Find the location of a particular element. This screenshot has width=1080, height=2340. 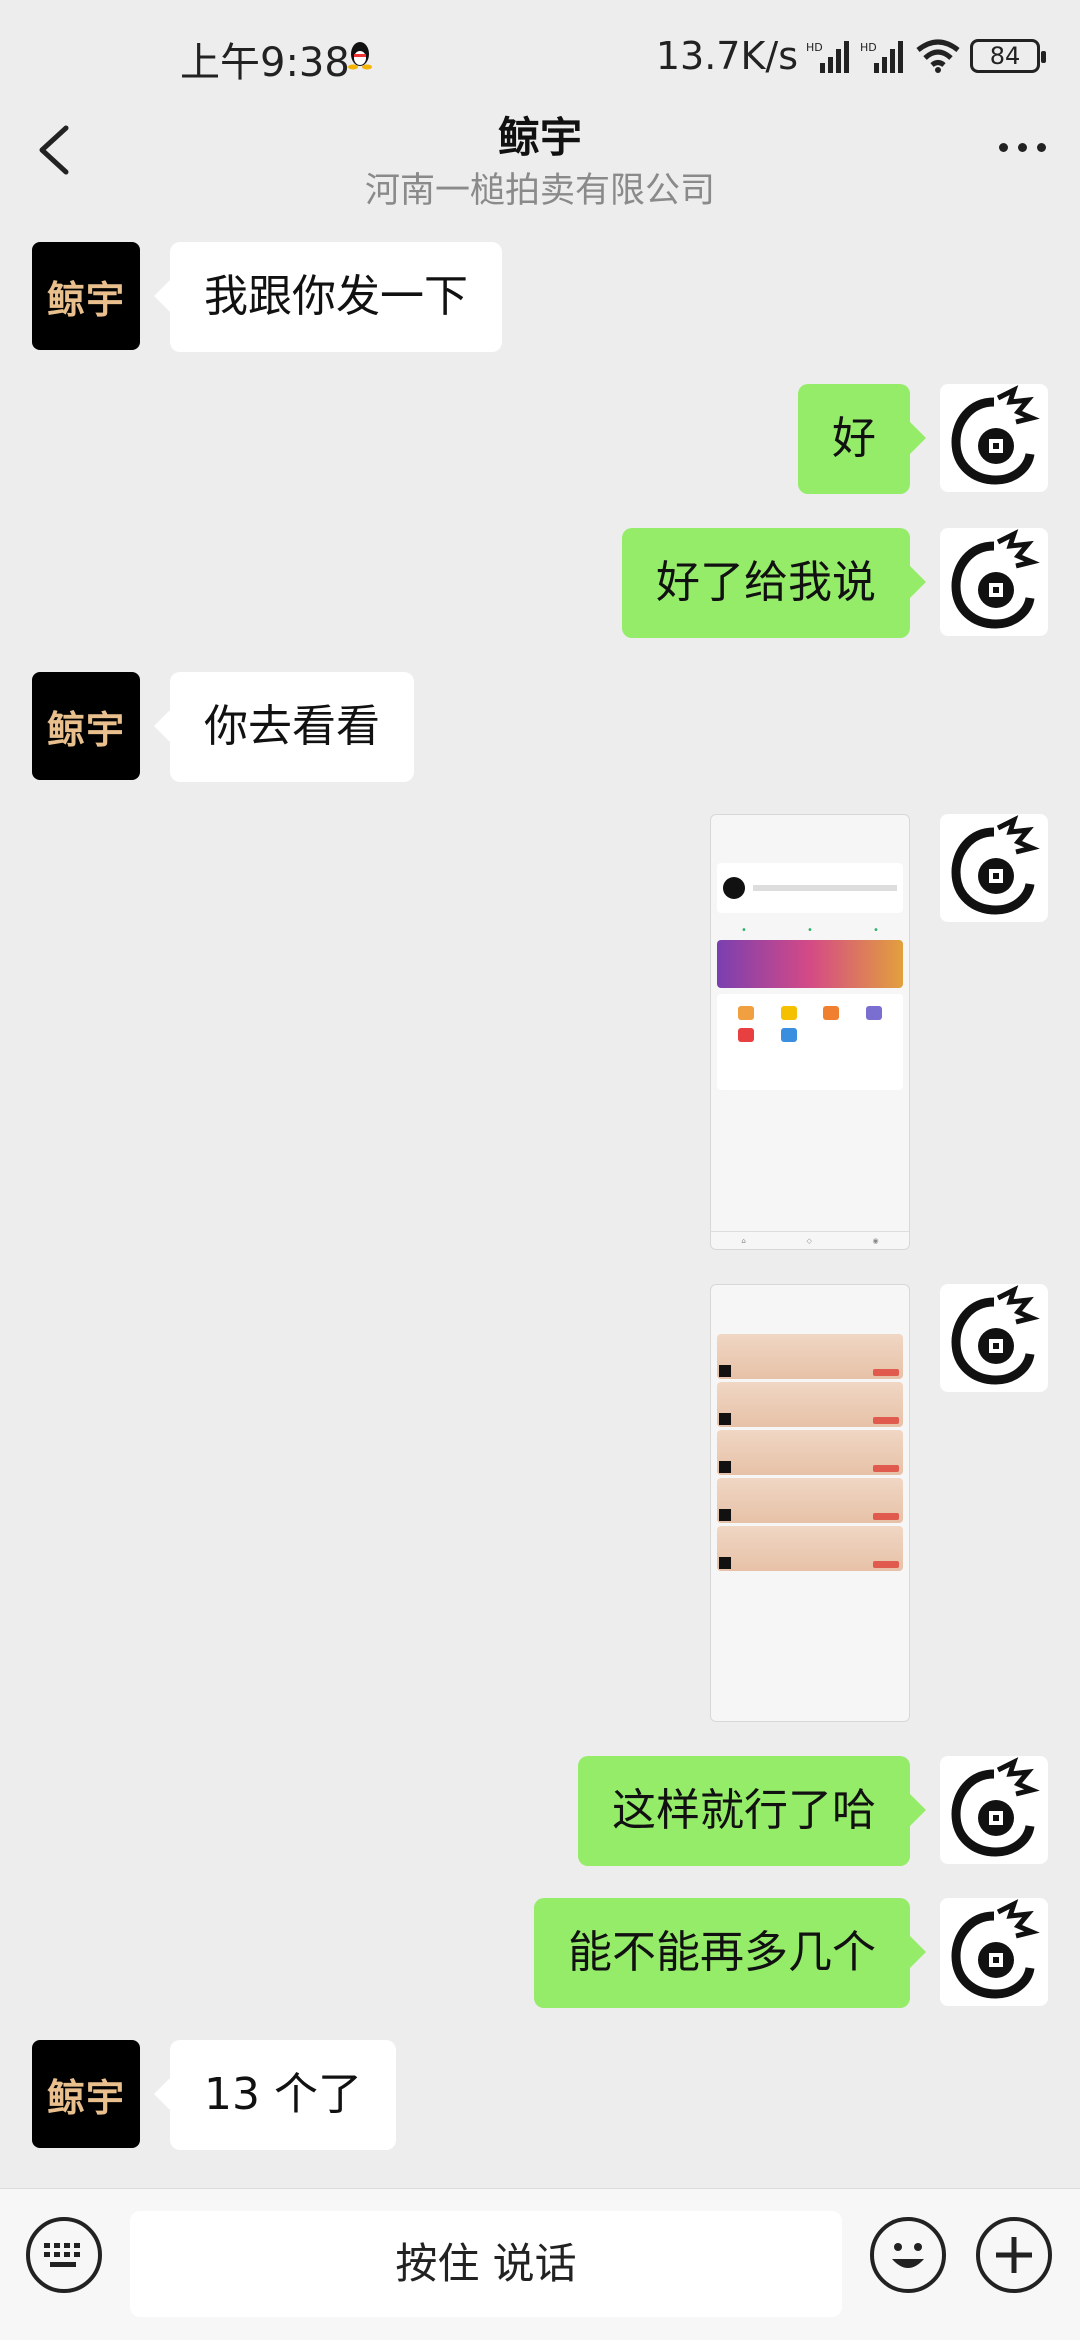

hold-to-talk-button: 按住 说话 is located at coordinates (486, 2264).